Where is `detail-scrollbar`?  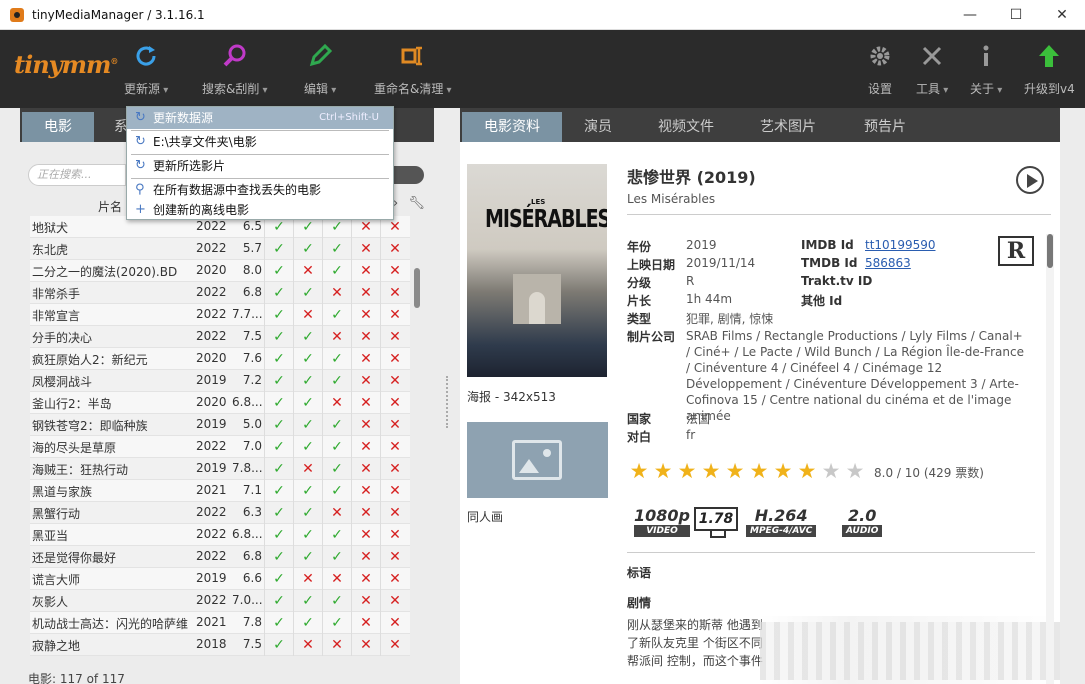
detail-scrollbar is located at coordinates (1050, 459).